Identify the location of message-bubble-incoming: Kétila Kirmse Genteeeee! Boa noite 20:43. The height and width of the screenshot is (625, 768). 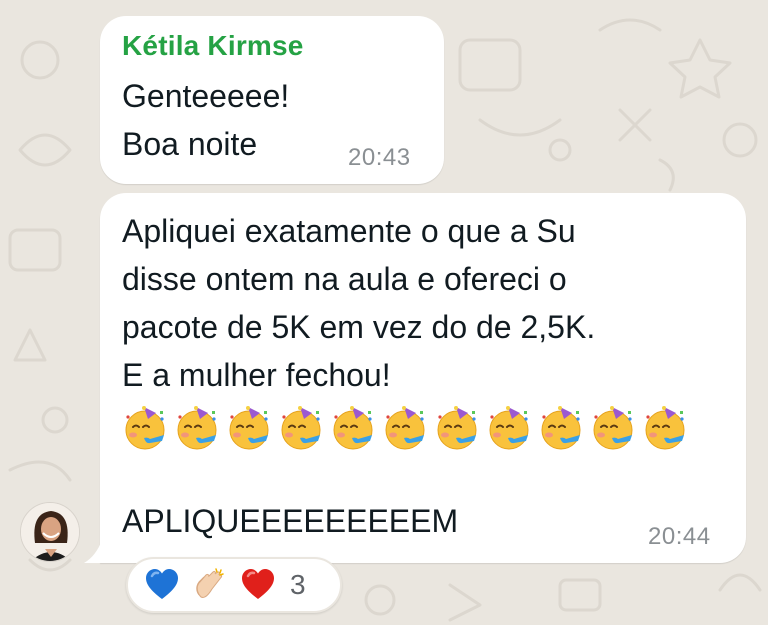
(272, 100).